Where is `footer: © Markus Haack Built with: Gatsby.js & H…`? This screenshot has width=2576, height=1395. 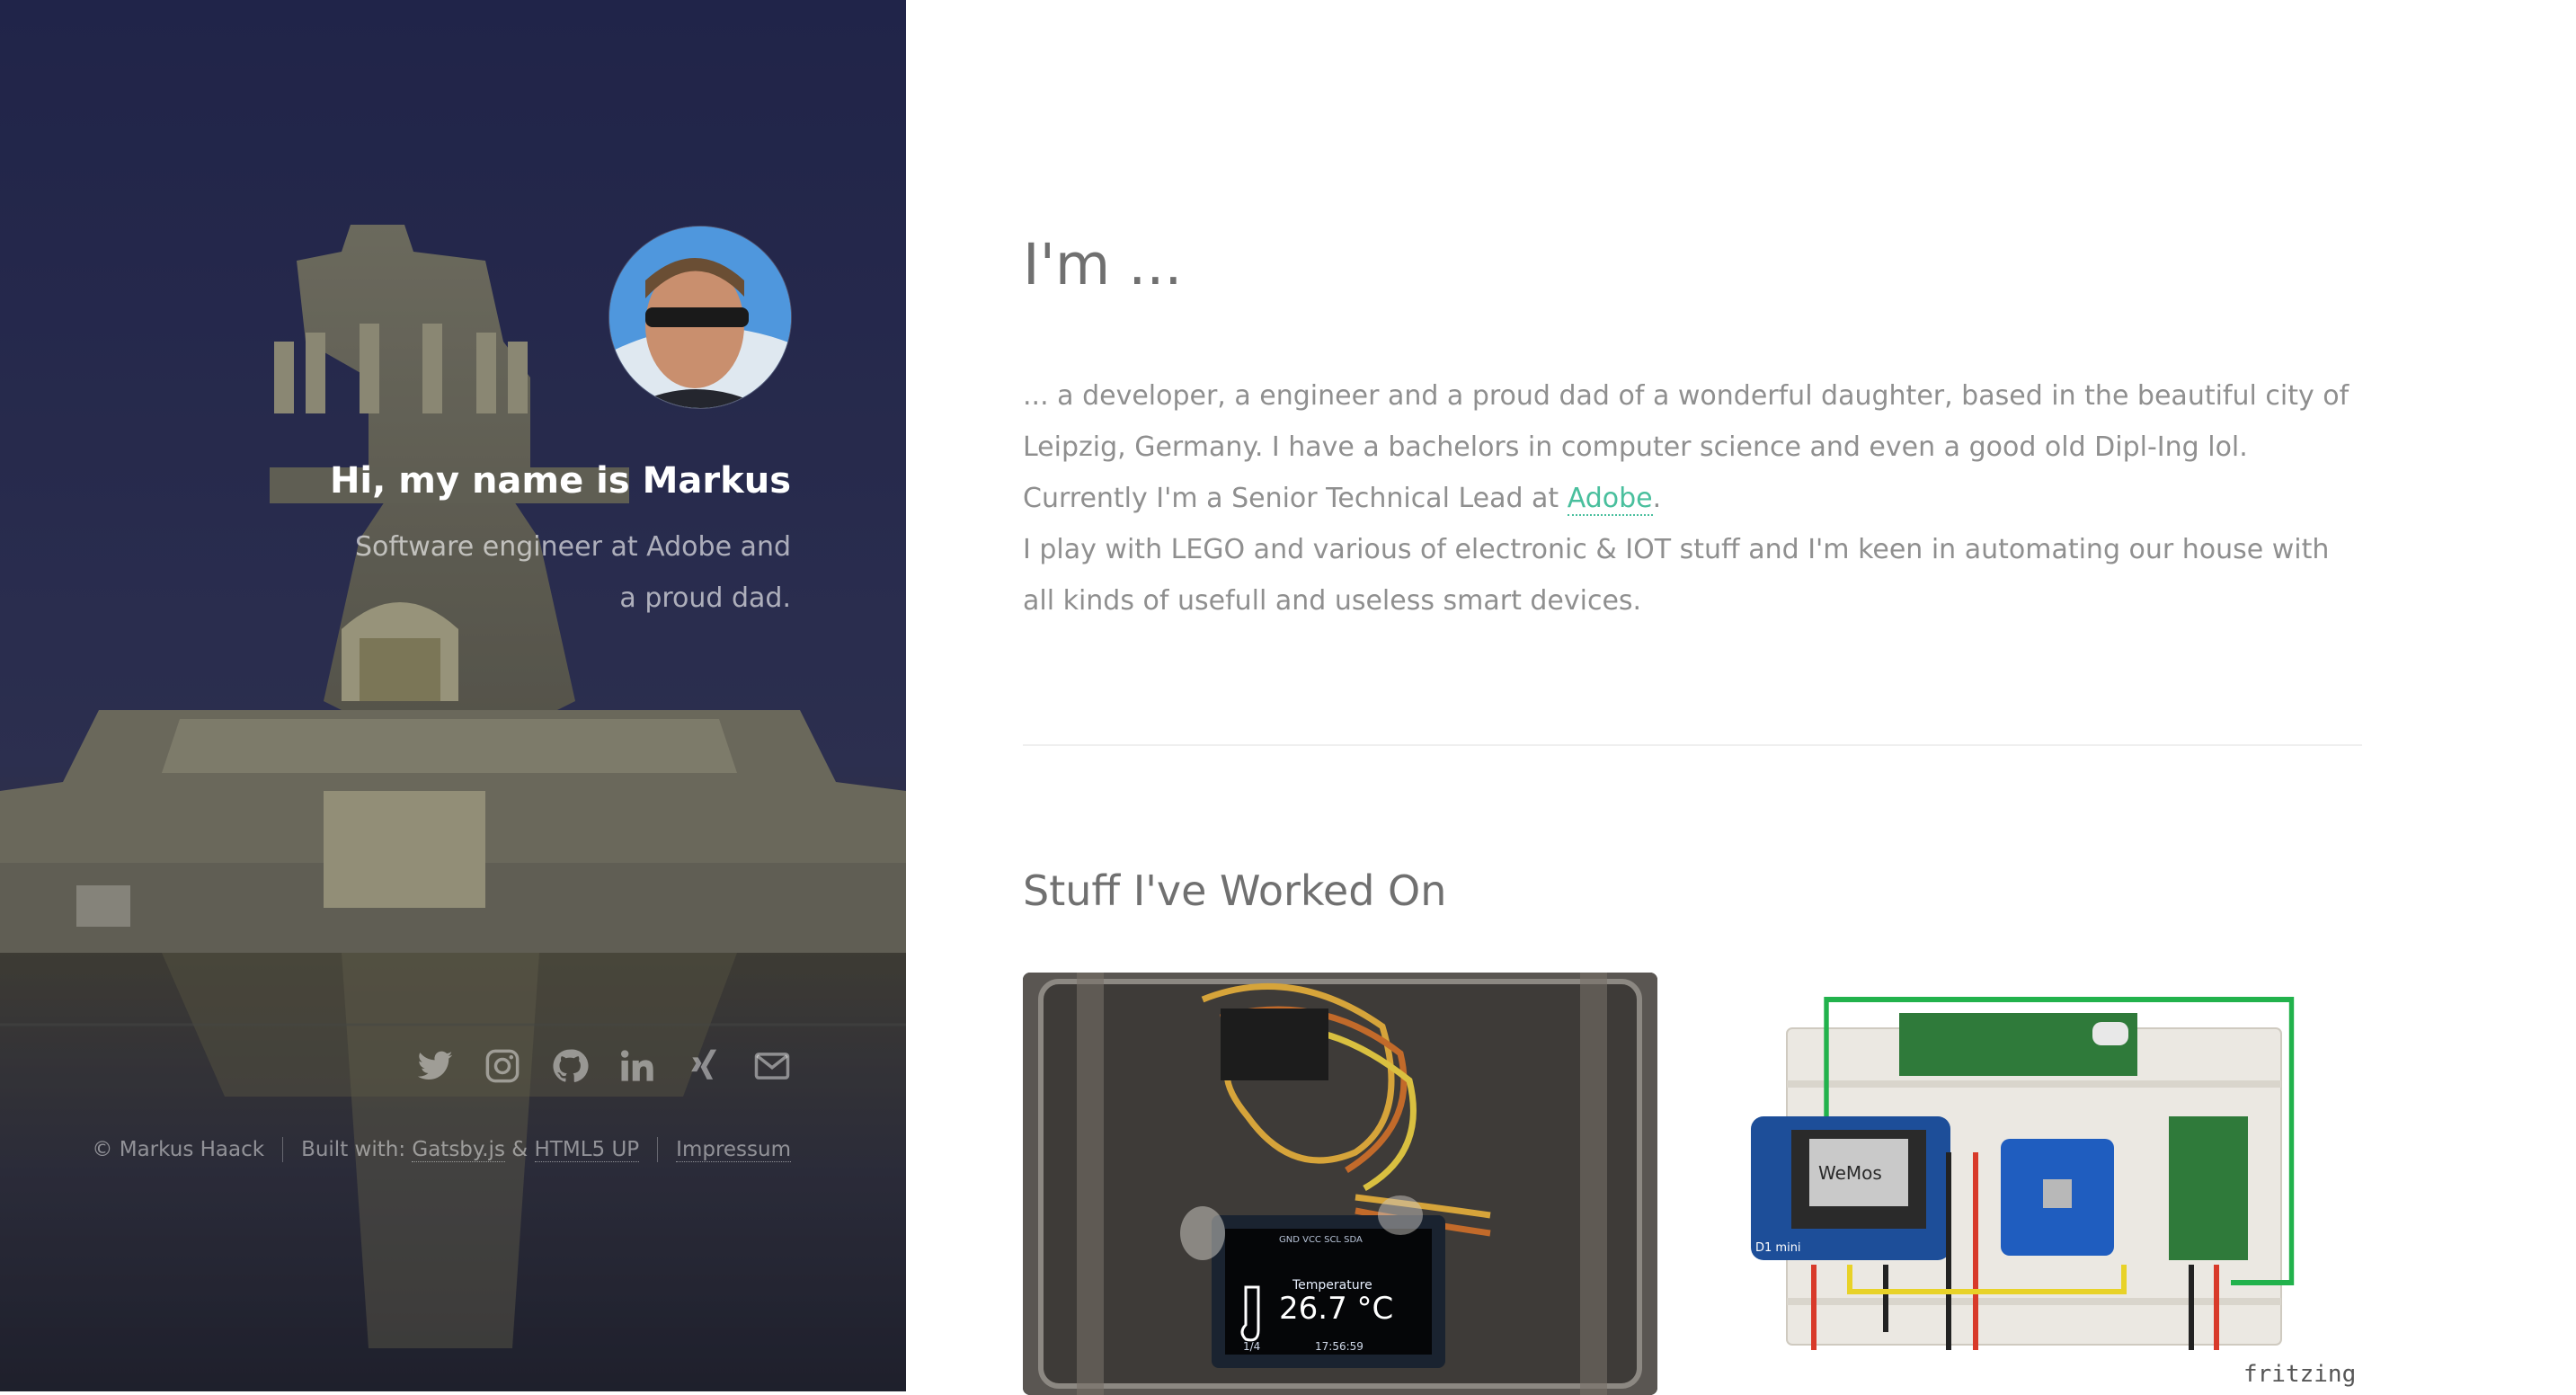
footer: © Markus Haack Built with: Gatsby.js & H… is located at coordinates (441, 1149).